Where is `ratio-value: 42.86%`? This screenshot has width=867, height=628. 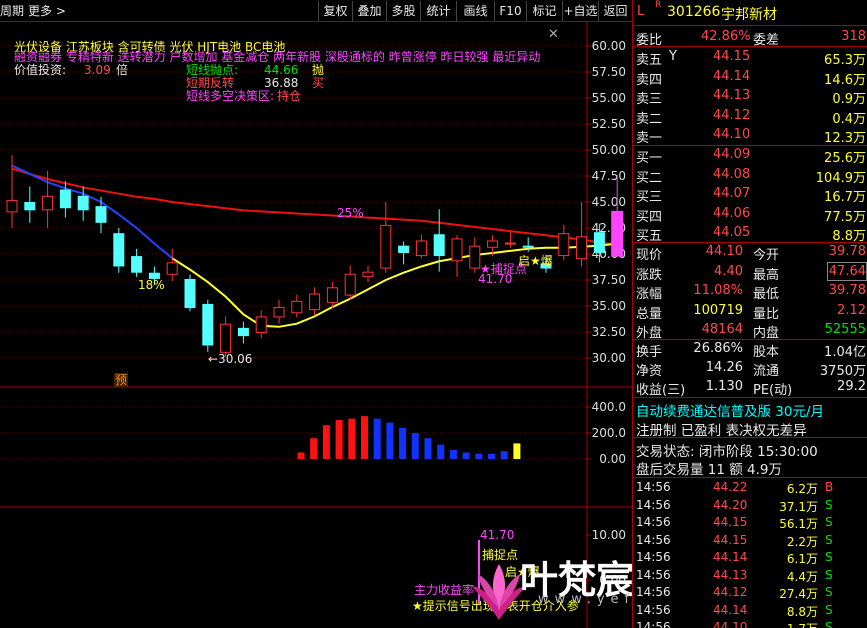 ratio-value: 42.86% is located at coordinates (726, 36).